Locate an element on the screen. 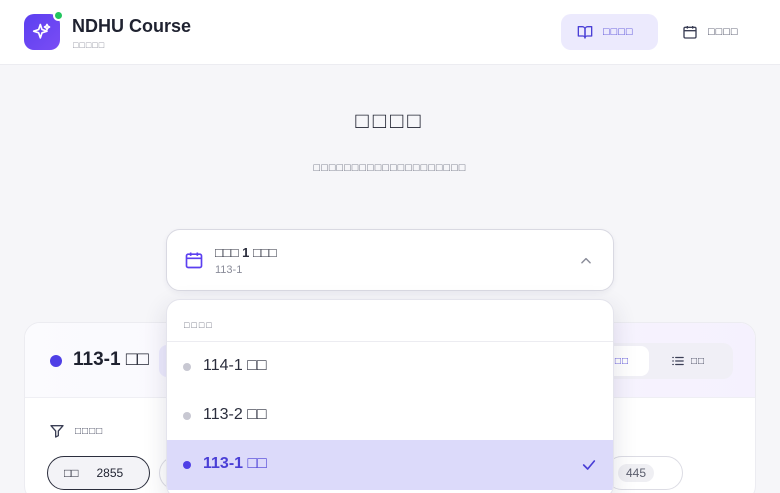 This screenshot has width=780, height=493. count-pill-value: 2855 is located at coordinates (110, 473).